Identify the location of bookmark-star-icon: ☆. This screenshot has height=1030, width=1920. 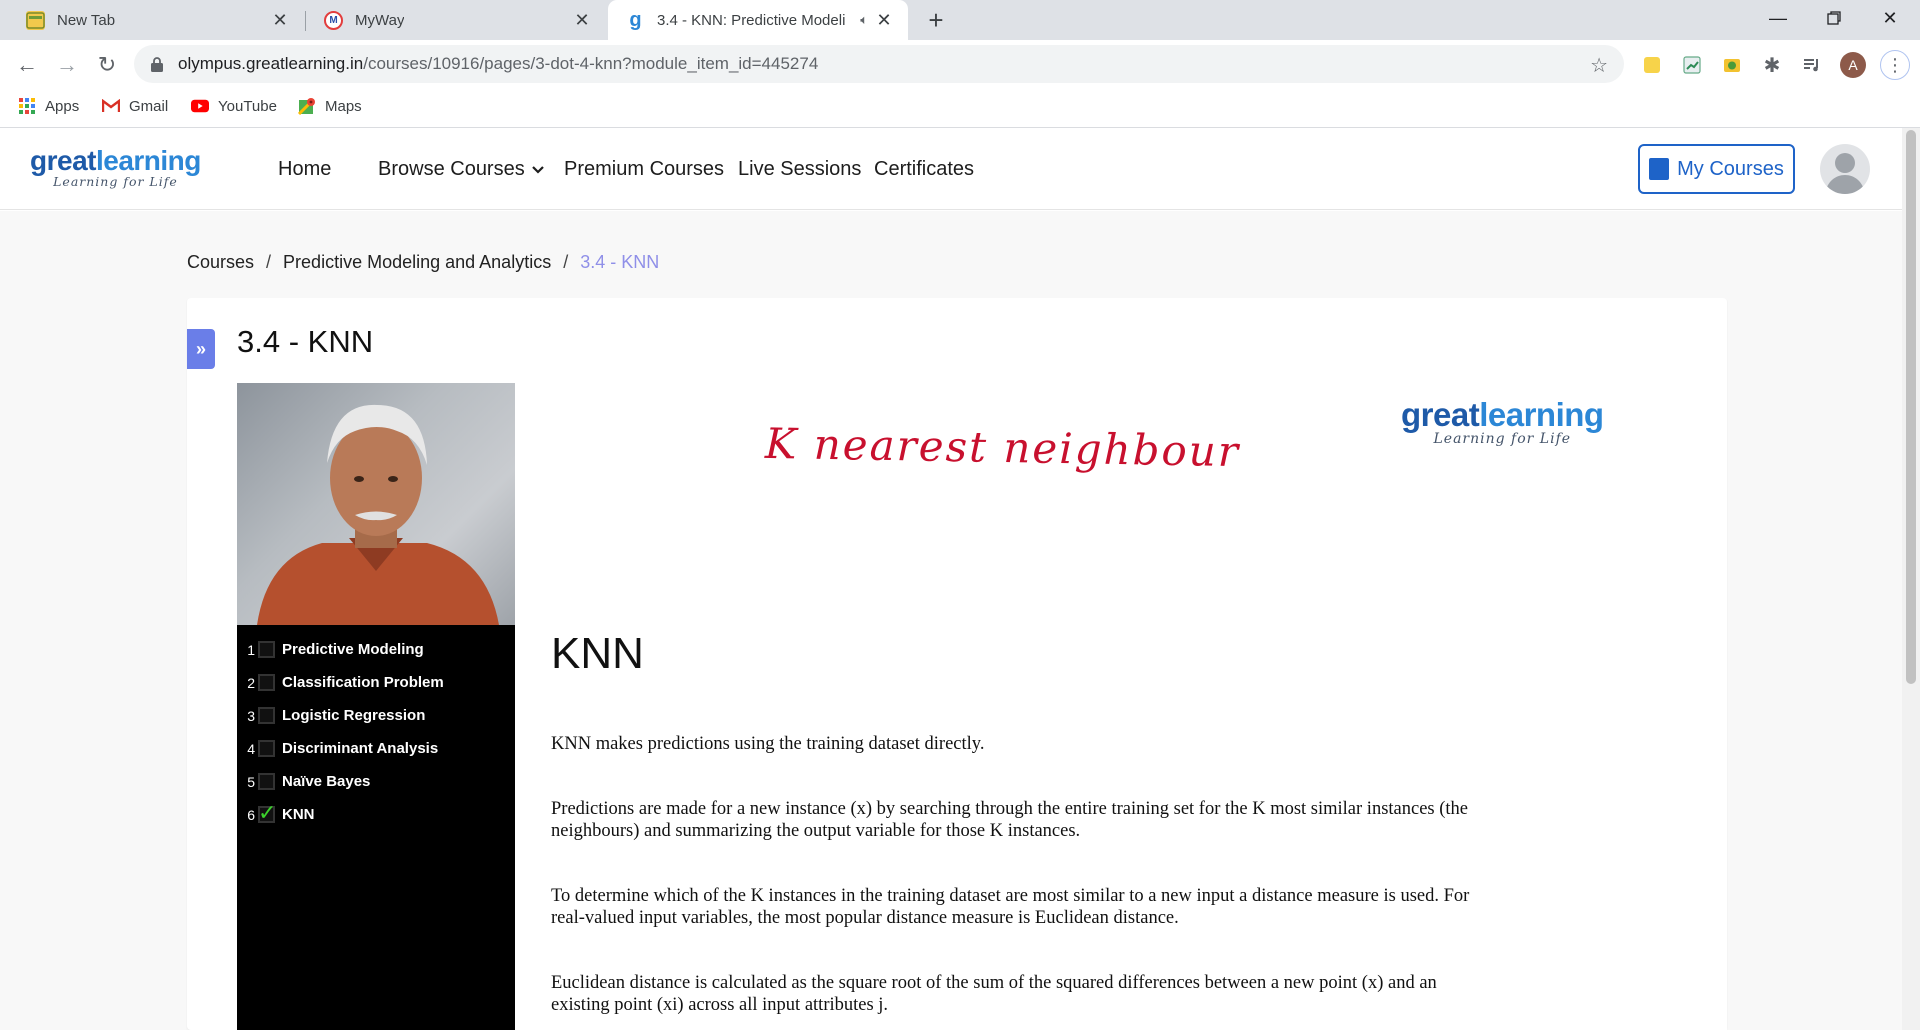
(1599, 65).